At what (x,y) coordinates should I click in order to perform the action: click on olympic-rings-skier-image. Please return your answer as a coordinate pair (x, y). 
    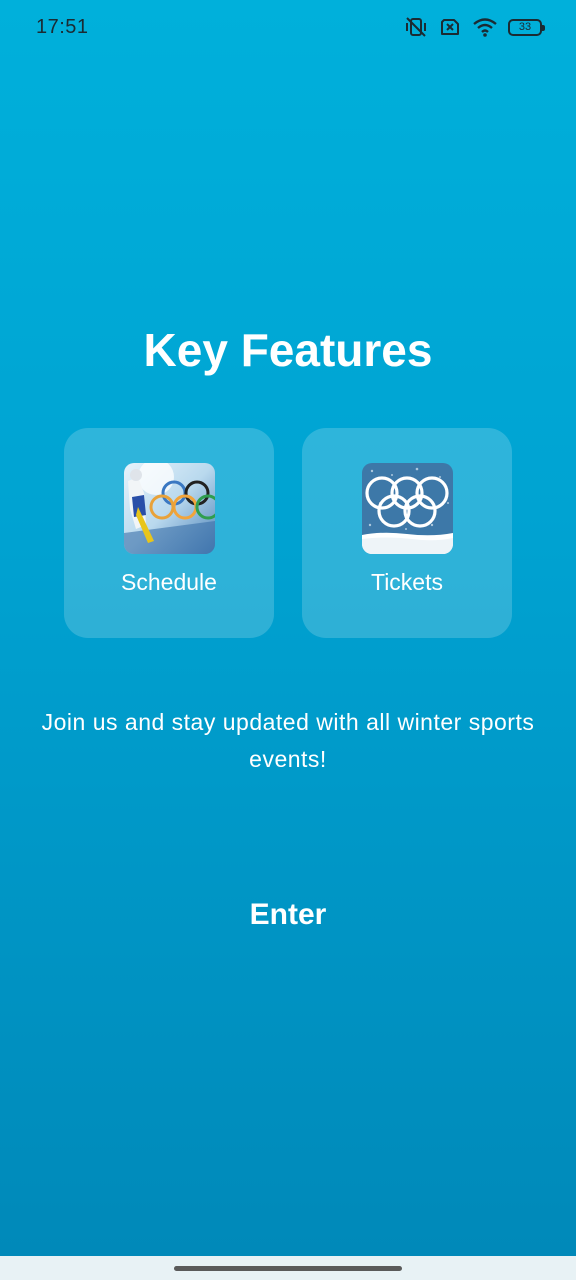
    Looking at the image, I should click on (169, 508).